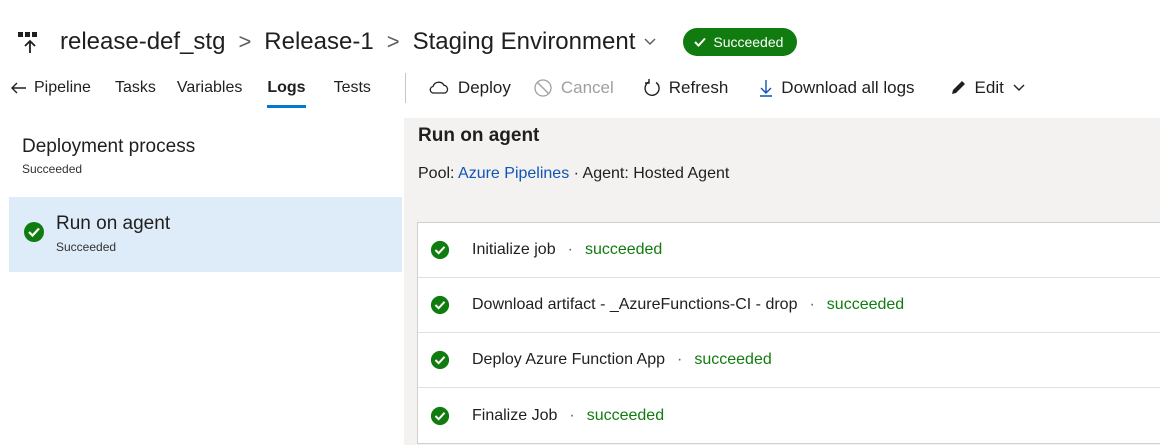  What do you see at coordinates (698, 87) in the screenshot?
I see `refresh-label: Refresh` at bounding box center [698, 87].